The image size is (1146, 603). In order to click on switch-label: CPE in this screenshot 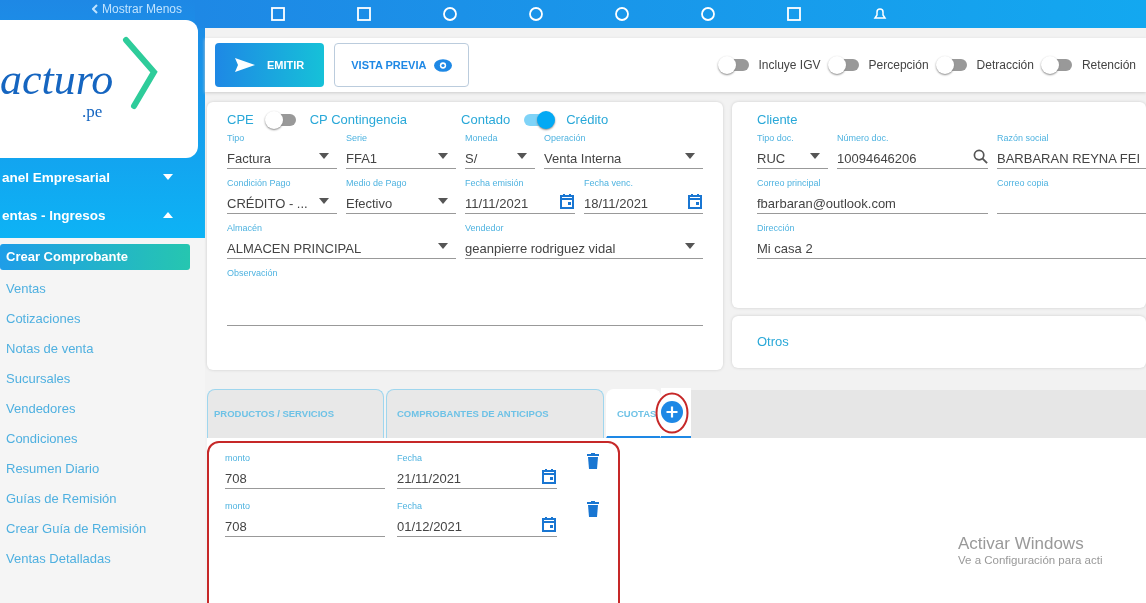, I will do `click(240, 119)`.